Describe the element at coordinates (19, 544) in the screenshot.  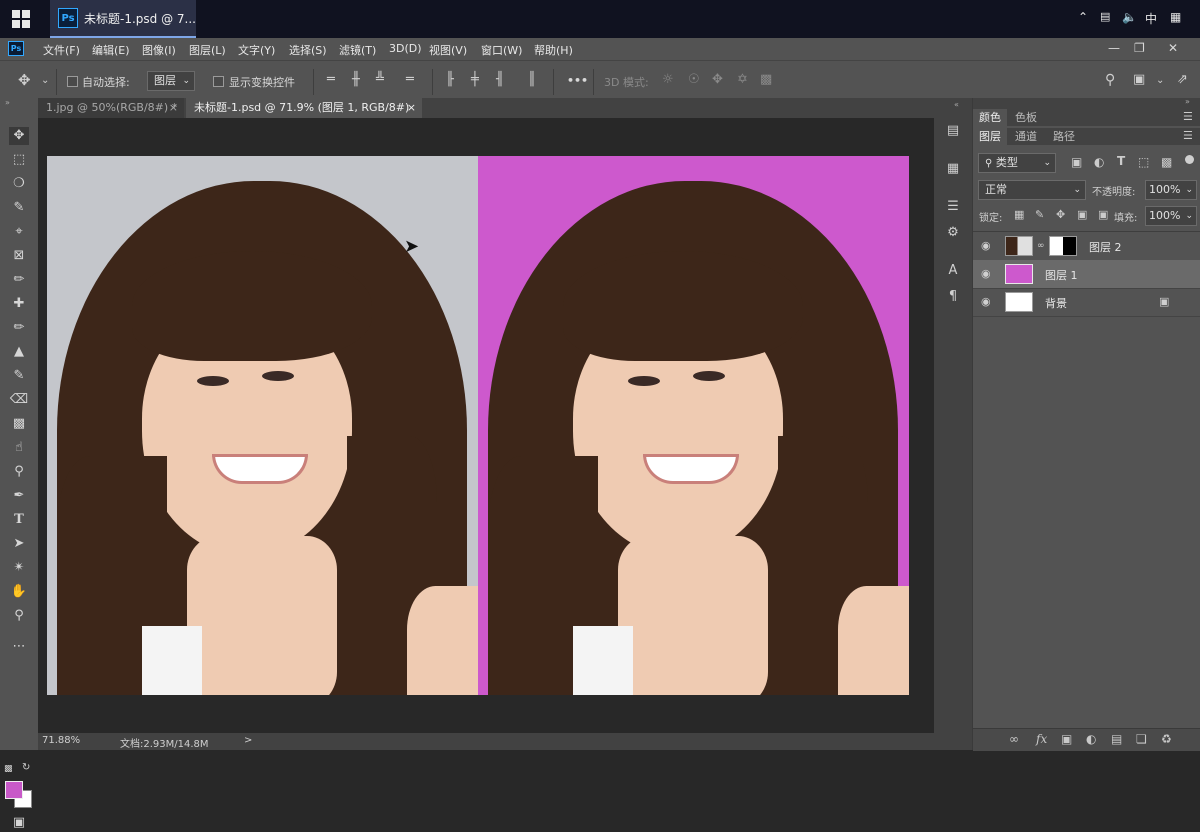
I see `path-select-icon: ➤` at that location.